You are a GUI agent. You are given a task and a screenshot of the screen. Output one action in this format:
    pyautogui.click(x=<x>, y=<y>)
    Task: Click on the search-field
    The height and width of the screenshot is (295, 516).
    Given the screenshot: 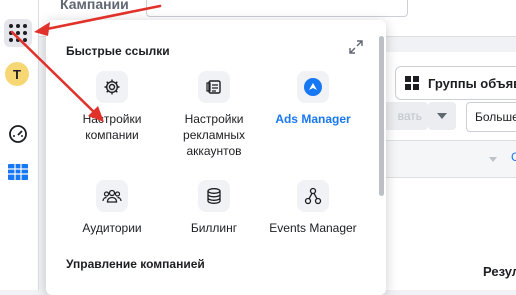 What is the action you would take?
    pyautogui.click(x=277, y=8)
    